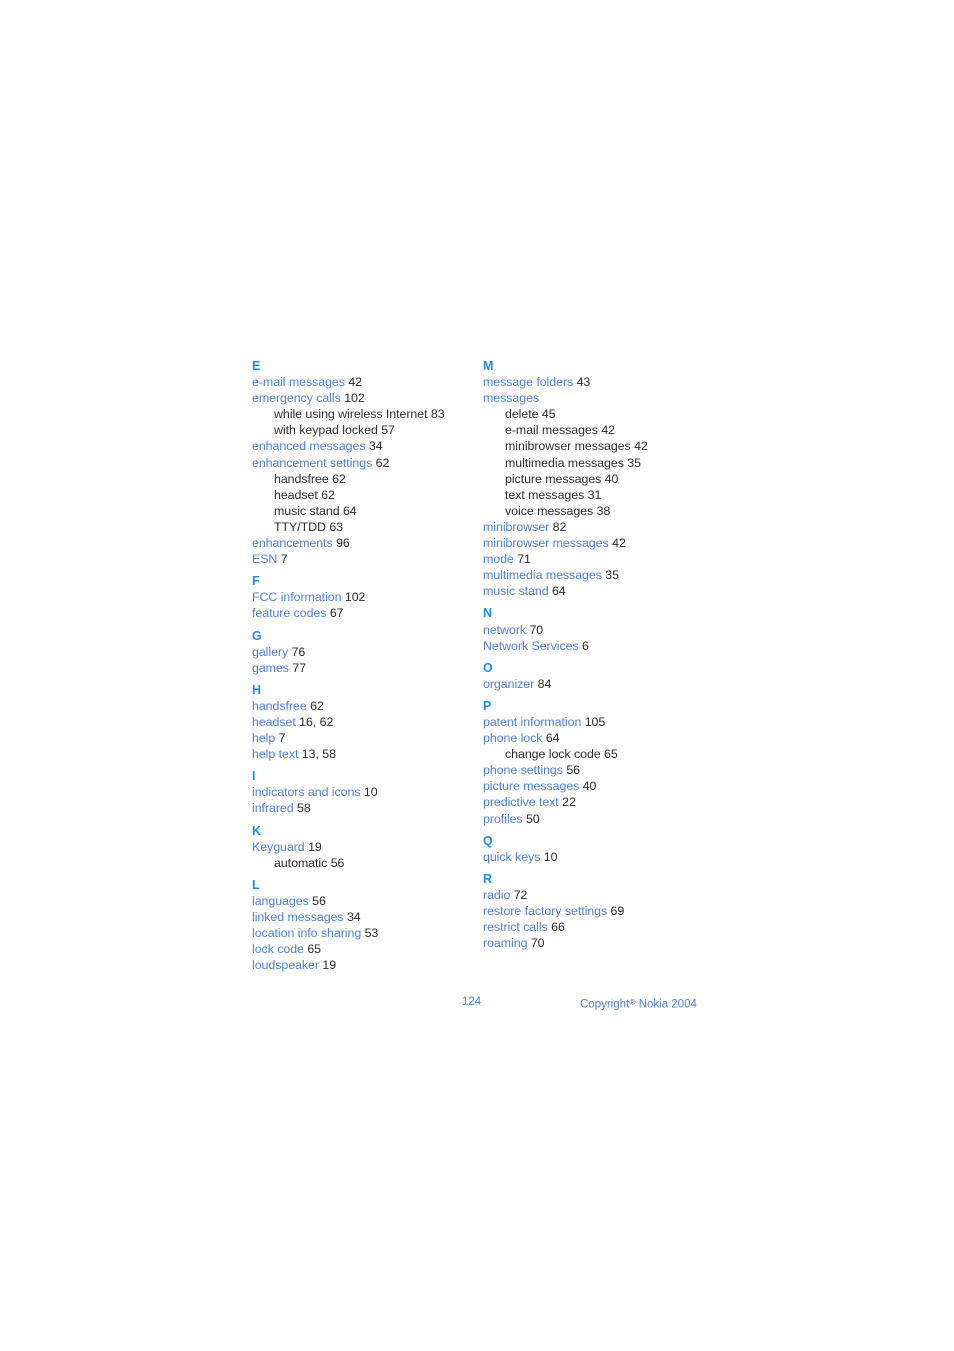 The image size is (954, 1351). What do you see at coordinates (367, 917) in the screenshot?
I see `index-entry: linked messages 34` at bounding box center [367, 917].